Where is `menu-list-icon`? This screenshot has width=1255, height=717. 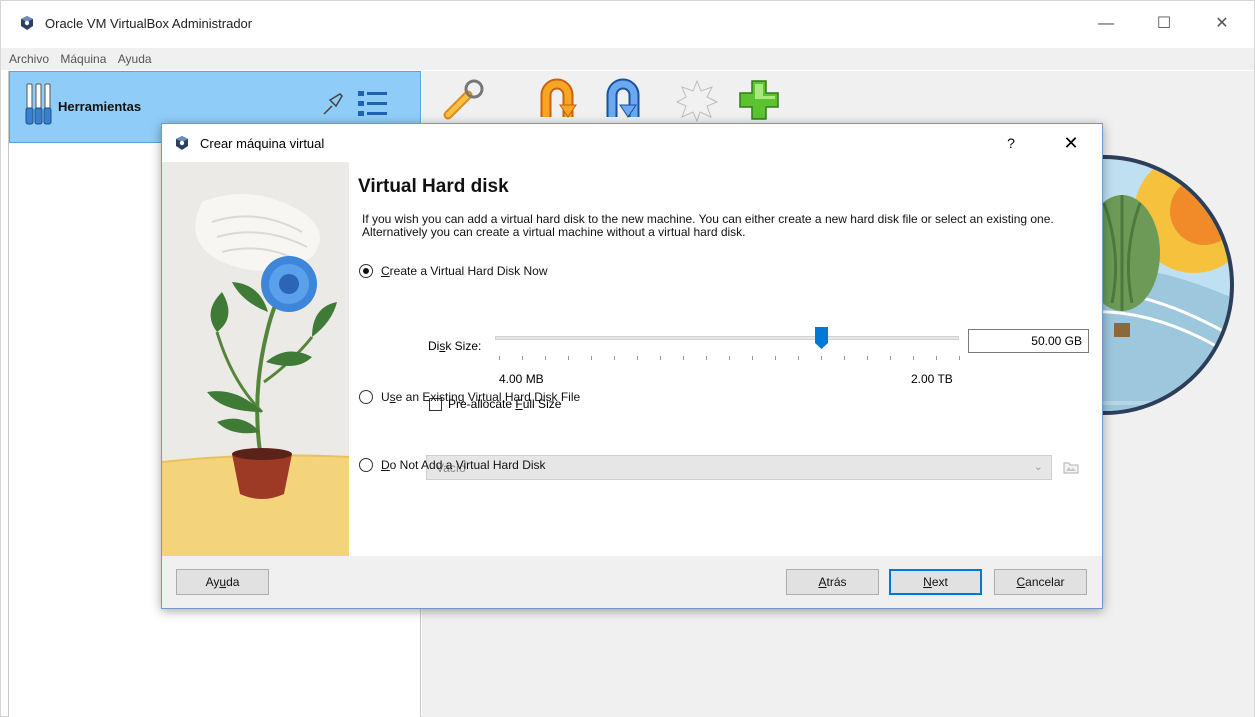
menu-list-icon is located at coordinates (373, 104).